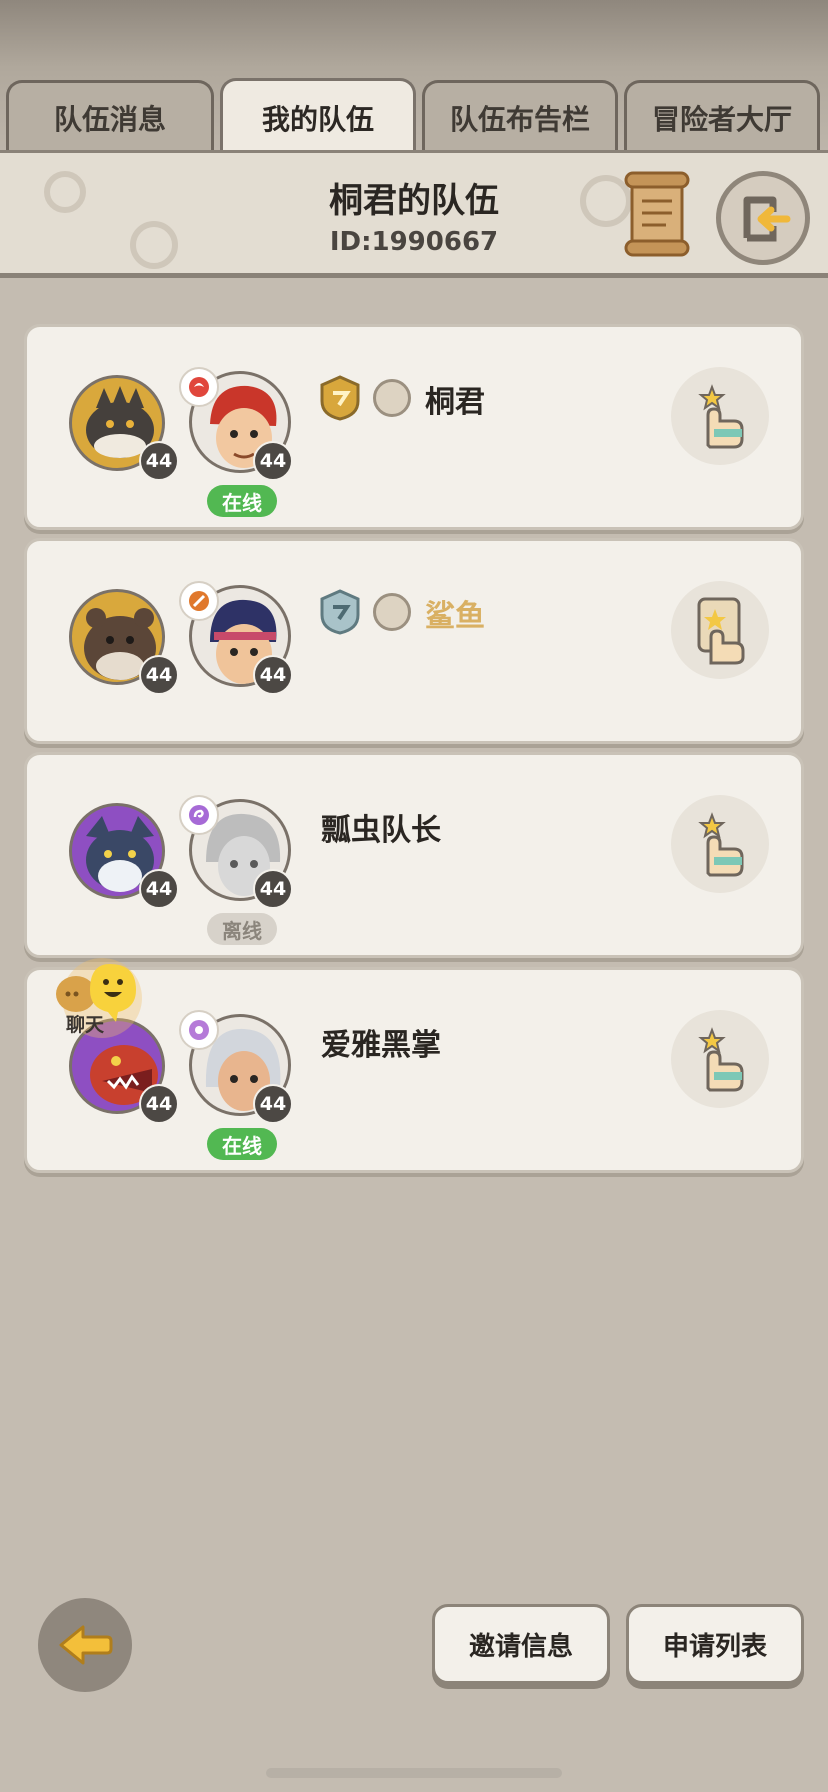 This screenshot has width=828, height=1792. I want to click on exit-door-icon, so click(767, 219).